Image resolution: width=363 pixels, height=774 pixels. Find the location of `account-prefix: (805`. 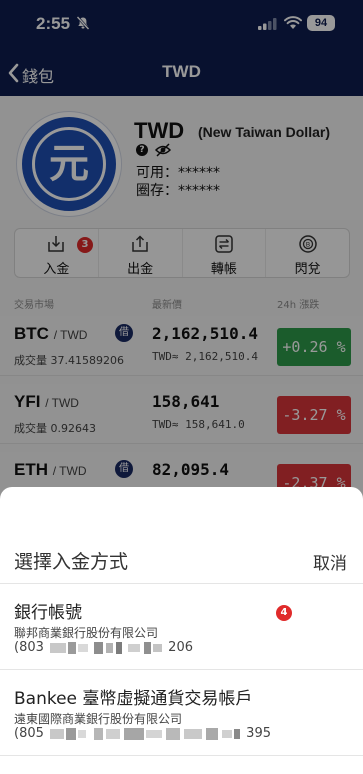

account-prefix: (805 is located at coordinates (29, 733).